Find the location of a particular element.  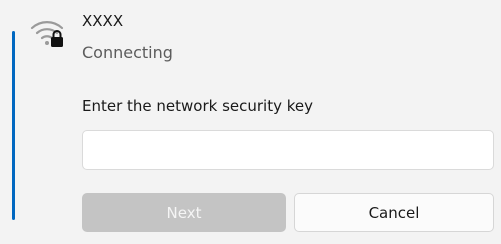

network-name: XXXX is located at coordinates (103, 21).